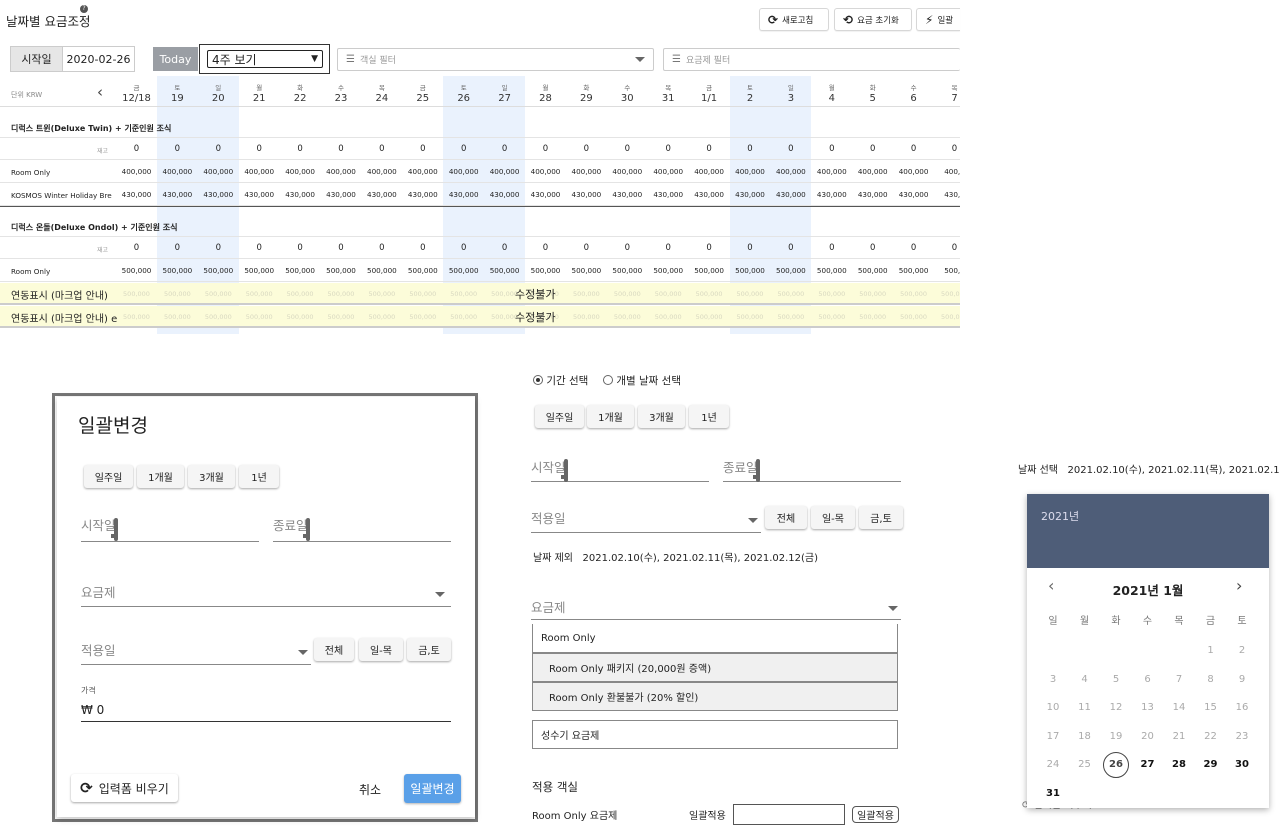  Describe the element at coordinates (715, 696) in the screenshot. I see `rateplan-option: Room Only 환불불가 (20% 할인)` at that location.